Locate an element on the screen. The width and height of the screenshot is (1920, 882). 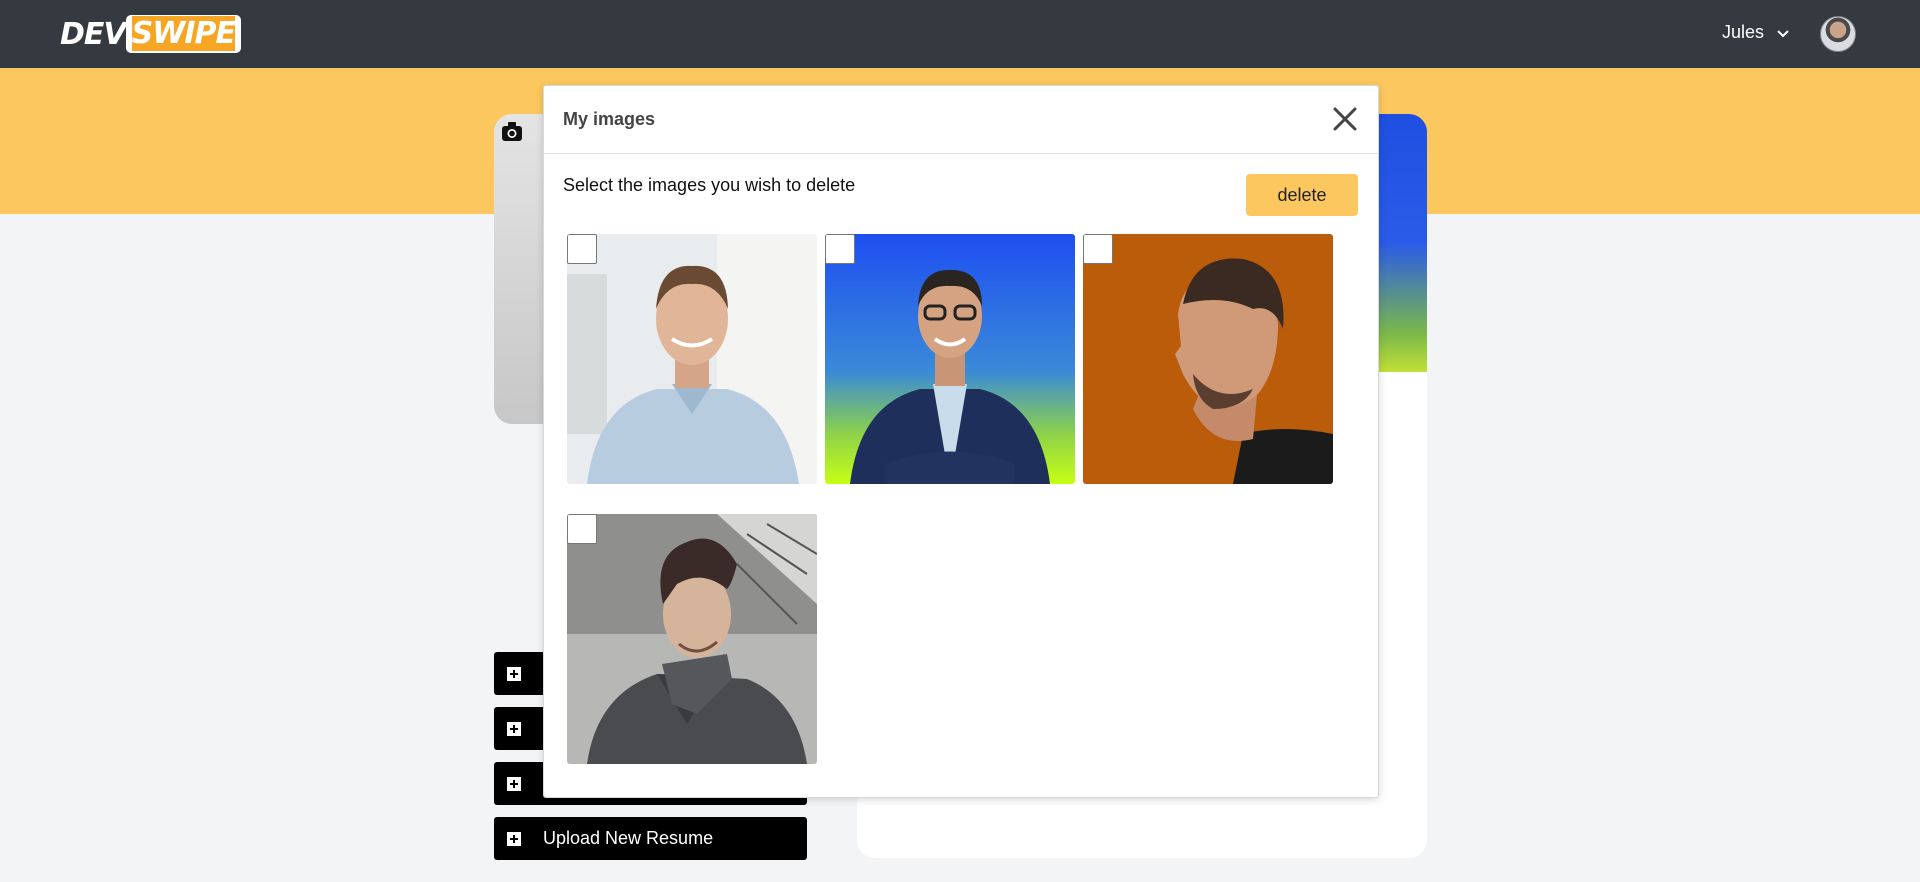
modal-header: My images is located at coordinates (961, 120).